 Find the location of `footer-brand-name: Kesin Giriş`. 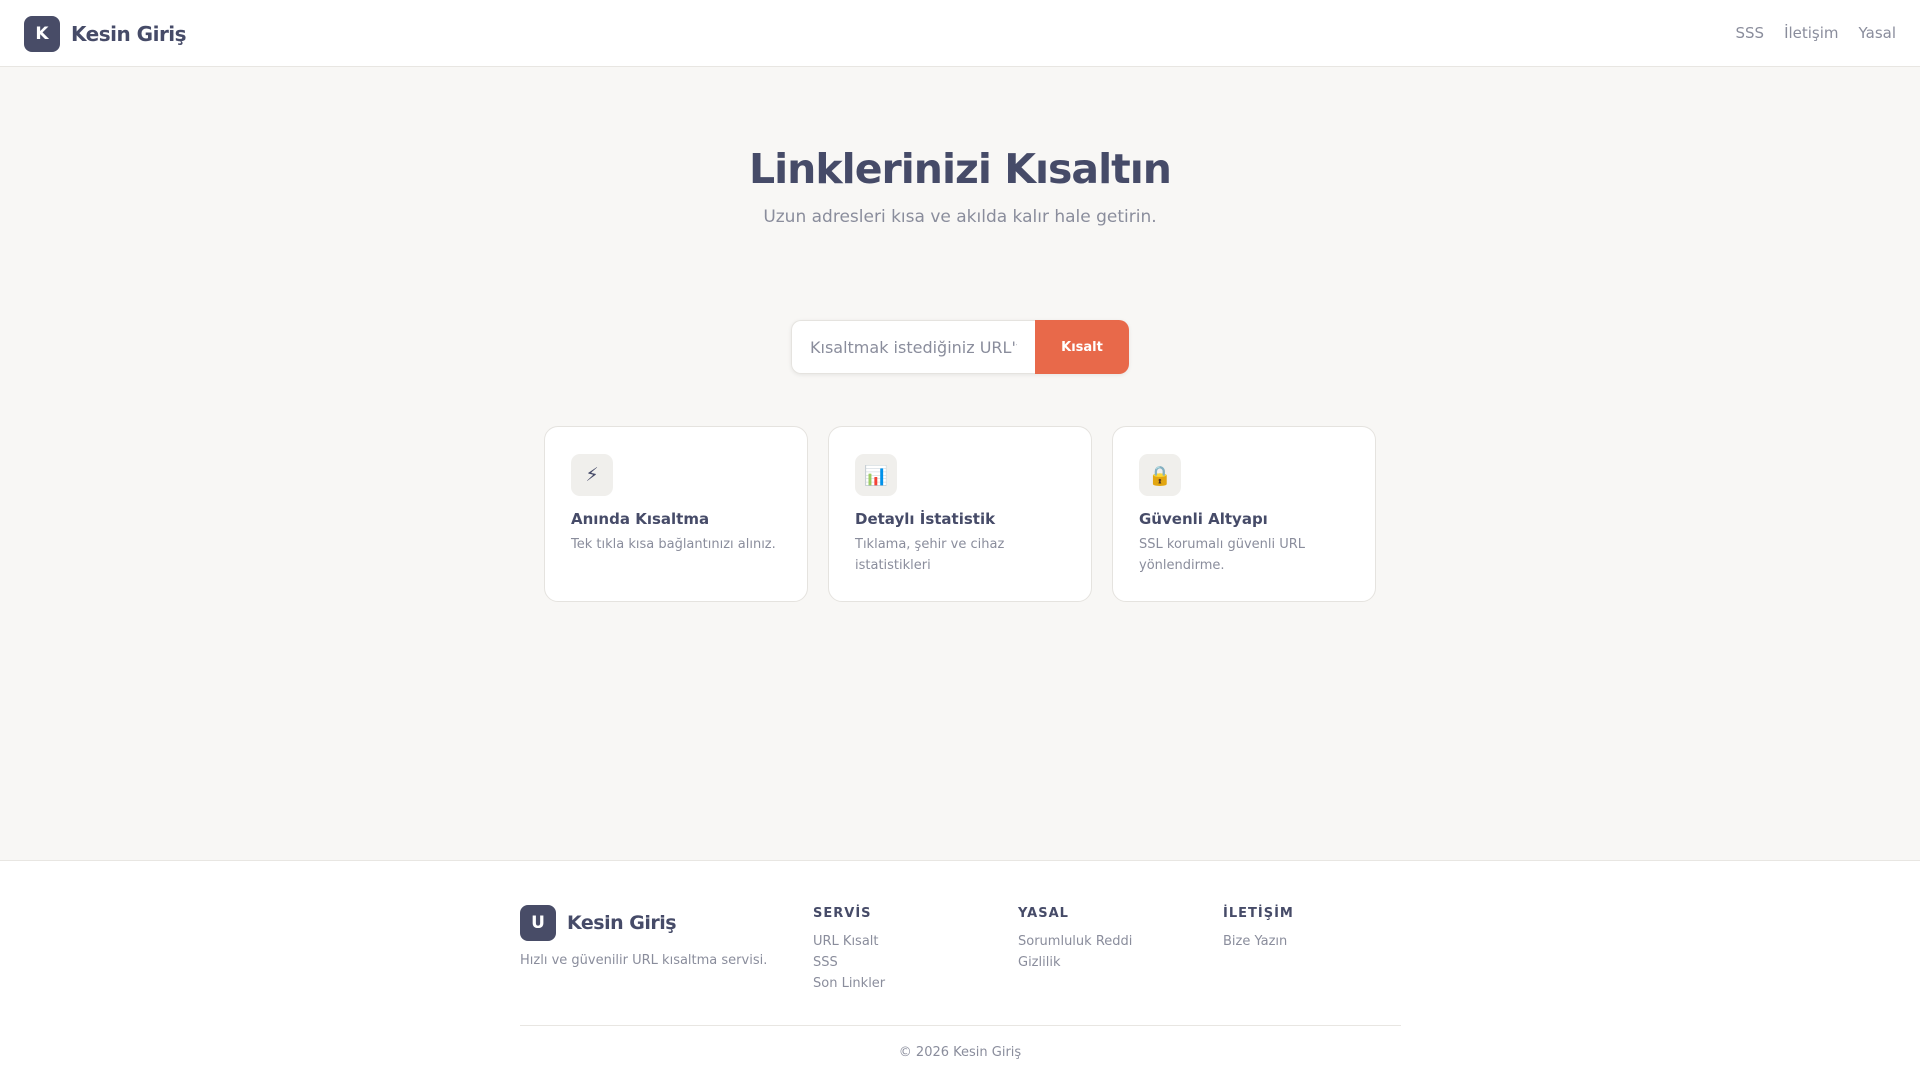

footer-brand-name: Kesin Giriş is located at coordinates (622, 923).